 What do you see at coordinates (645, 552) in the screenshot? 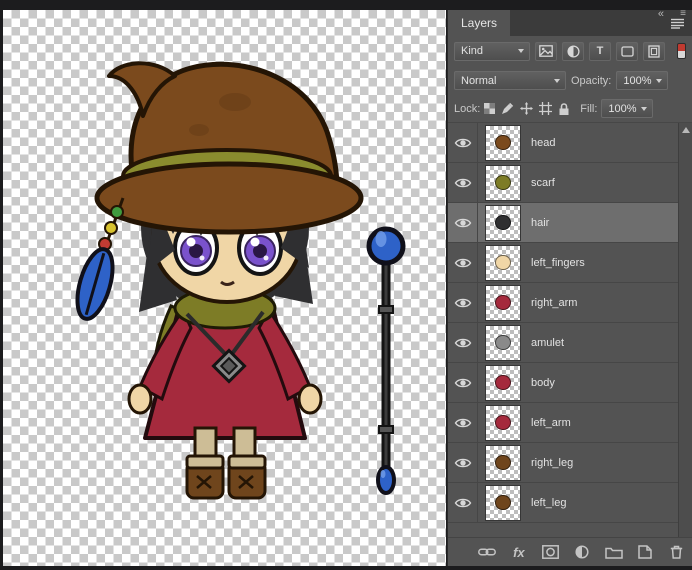
I see `new-layer-icon` at bounding box center [645, 552].